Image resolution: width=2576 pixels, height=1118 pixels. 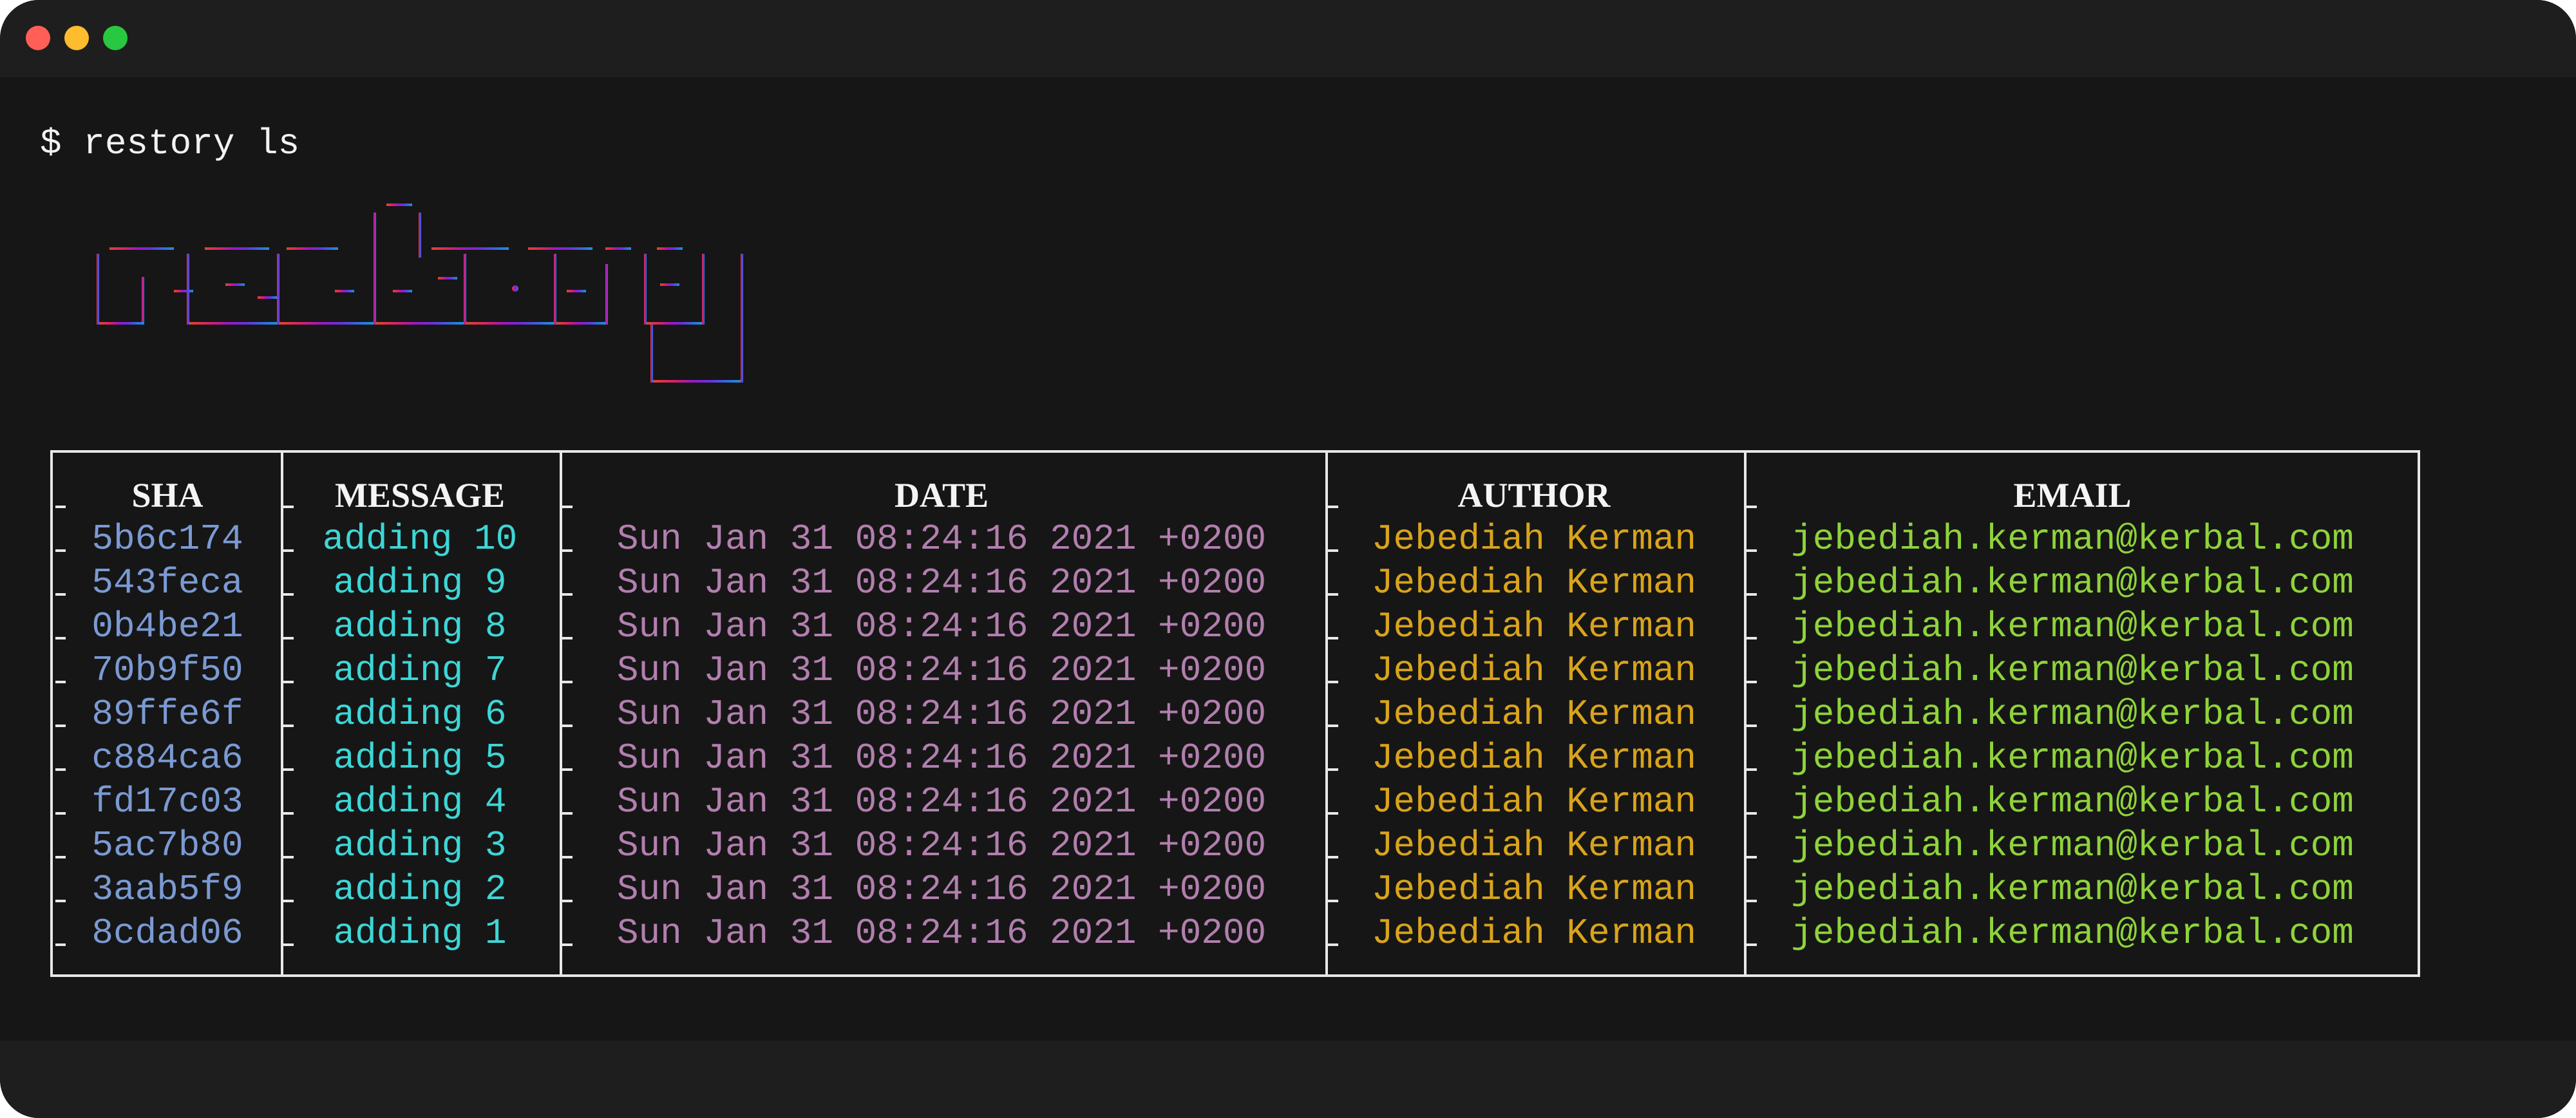 I want to click on cell-sha: 0b4be21, so click(x=167, y=626).